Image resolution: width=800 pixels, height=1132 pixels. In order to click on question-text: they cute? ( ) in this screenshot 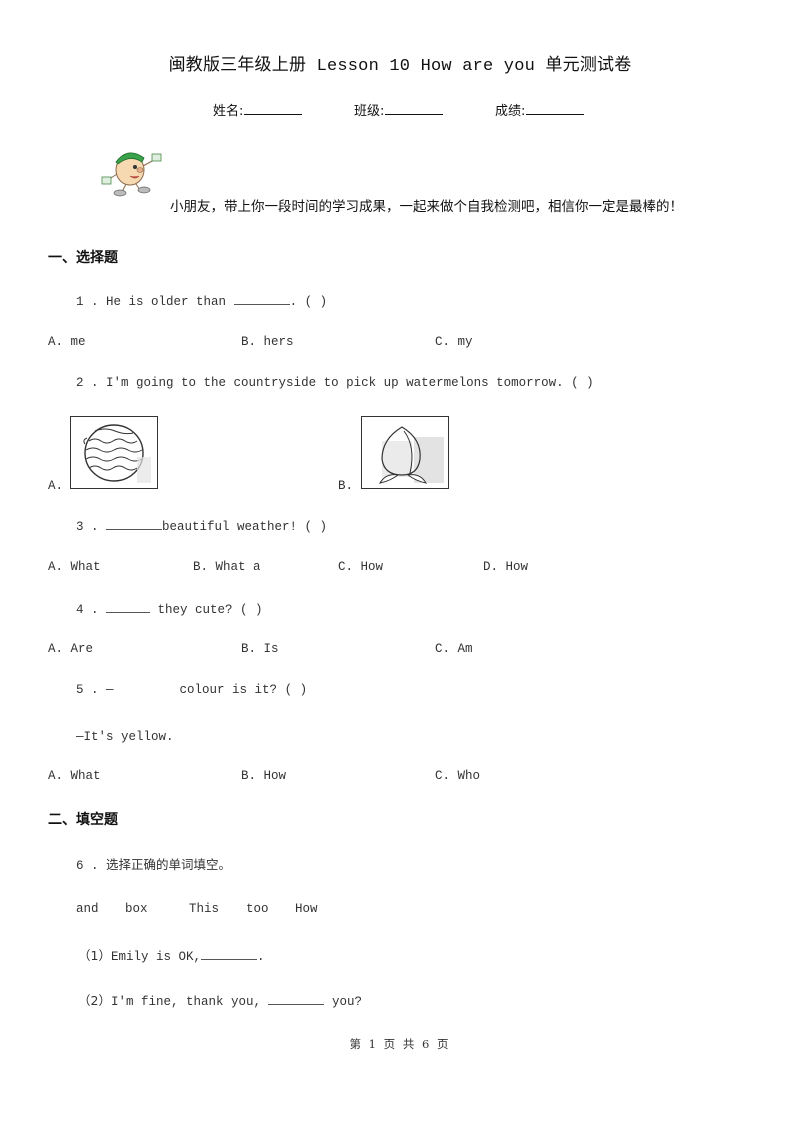, I will do `click(206, 610)`.